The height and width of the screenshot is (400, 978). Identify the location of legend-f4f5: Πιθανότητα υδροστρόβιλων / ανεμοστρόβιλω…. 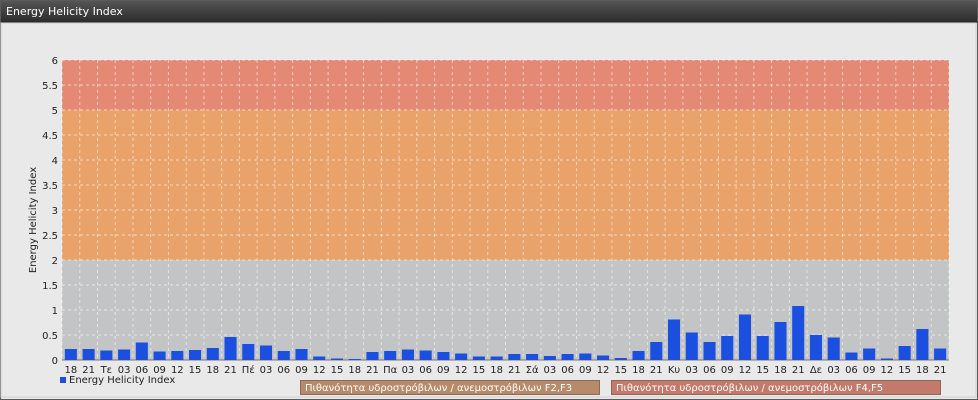
(776, 387).